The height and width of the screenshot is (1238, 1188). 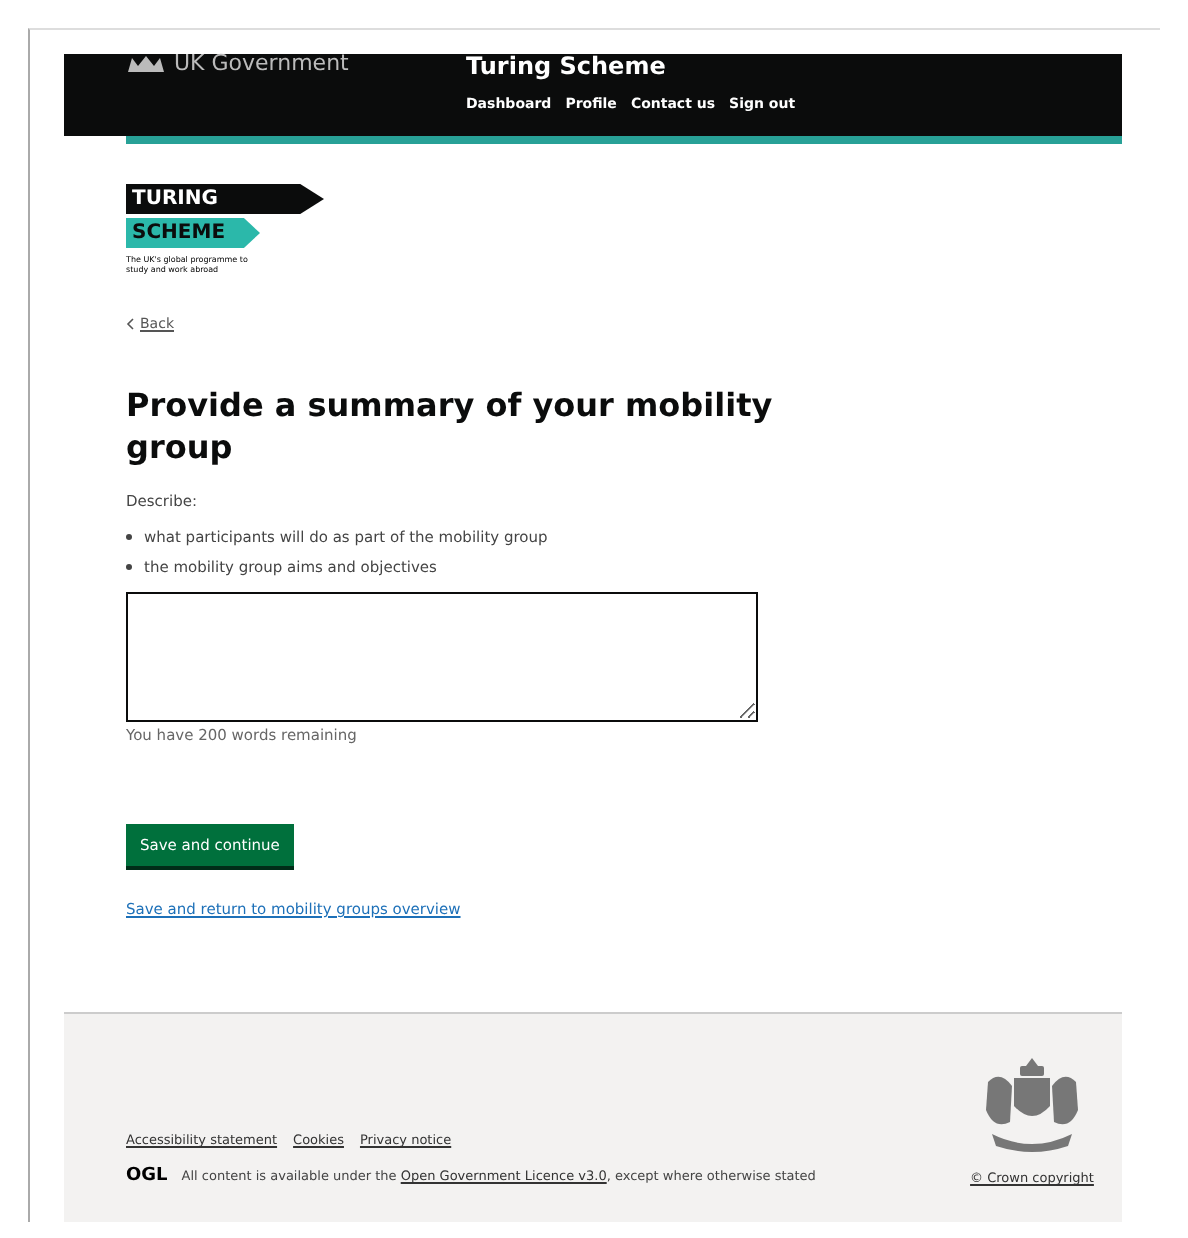 I want to click on brand-name: UK Government, so click(x=261, y=64).